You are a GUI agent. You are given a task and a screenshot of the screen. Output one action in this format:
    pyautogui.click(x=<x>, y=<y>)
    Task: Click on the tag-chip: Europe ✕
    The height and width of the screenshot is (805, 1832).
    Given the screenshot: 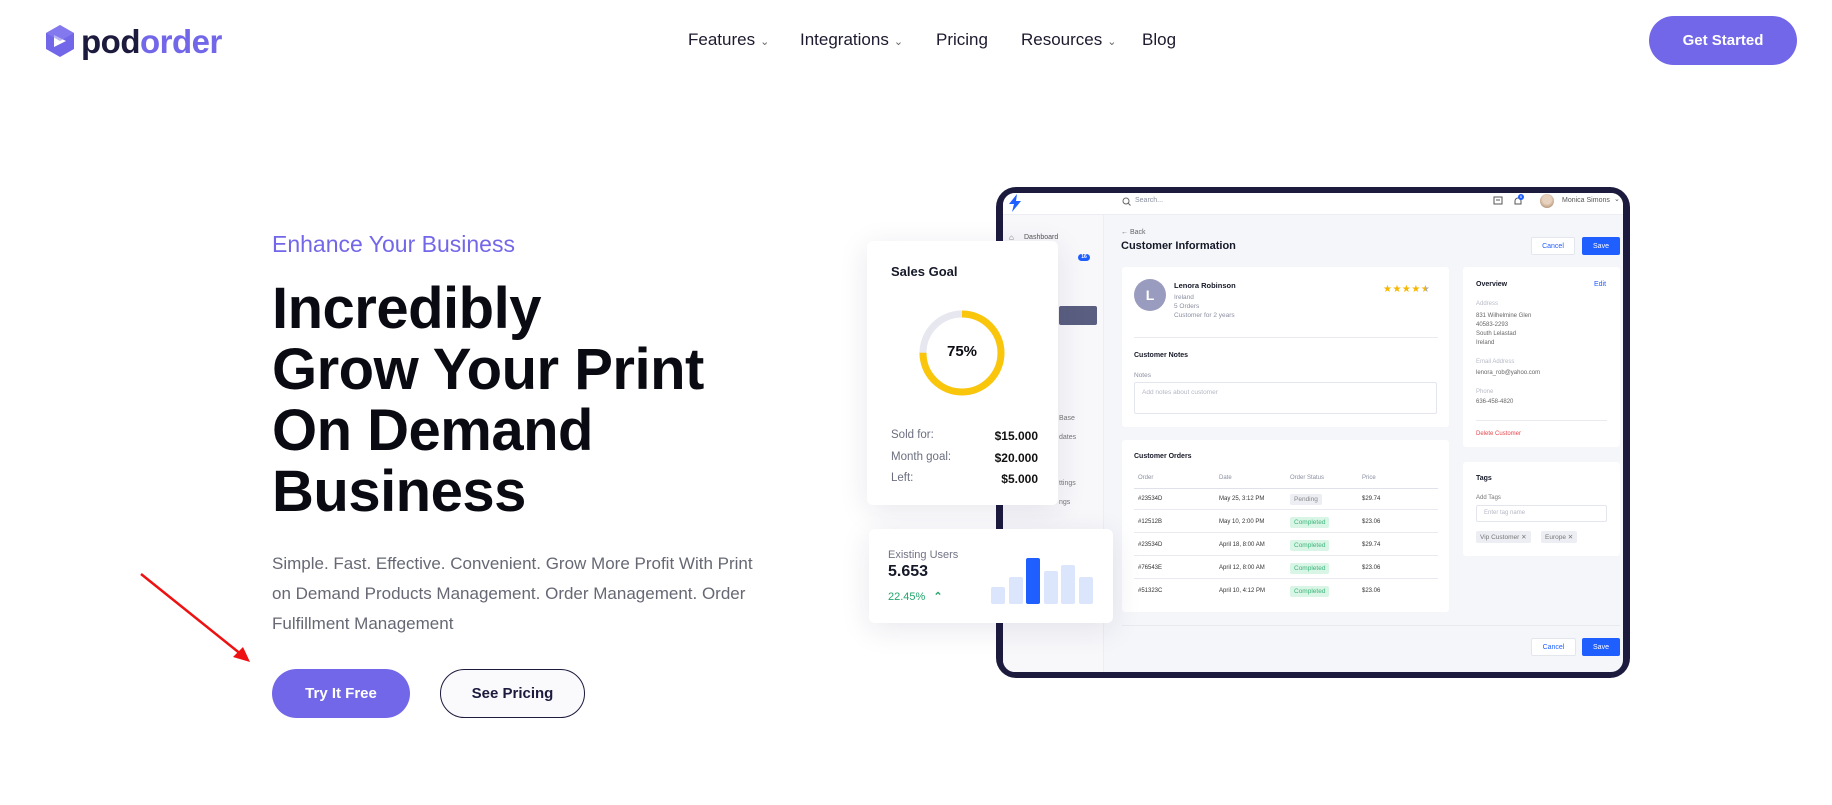 What is the action you would take?
    pyautogui.click(x=1559, y=537)
    